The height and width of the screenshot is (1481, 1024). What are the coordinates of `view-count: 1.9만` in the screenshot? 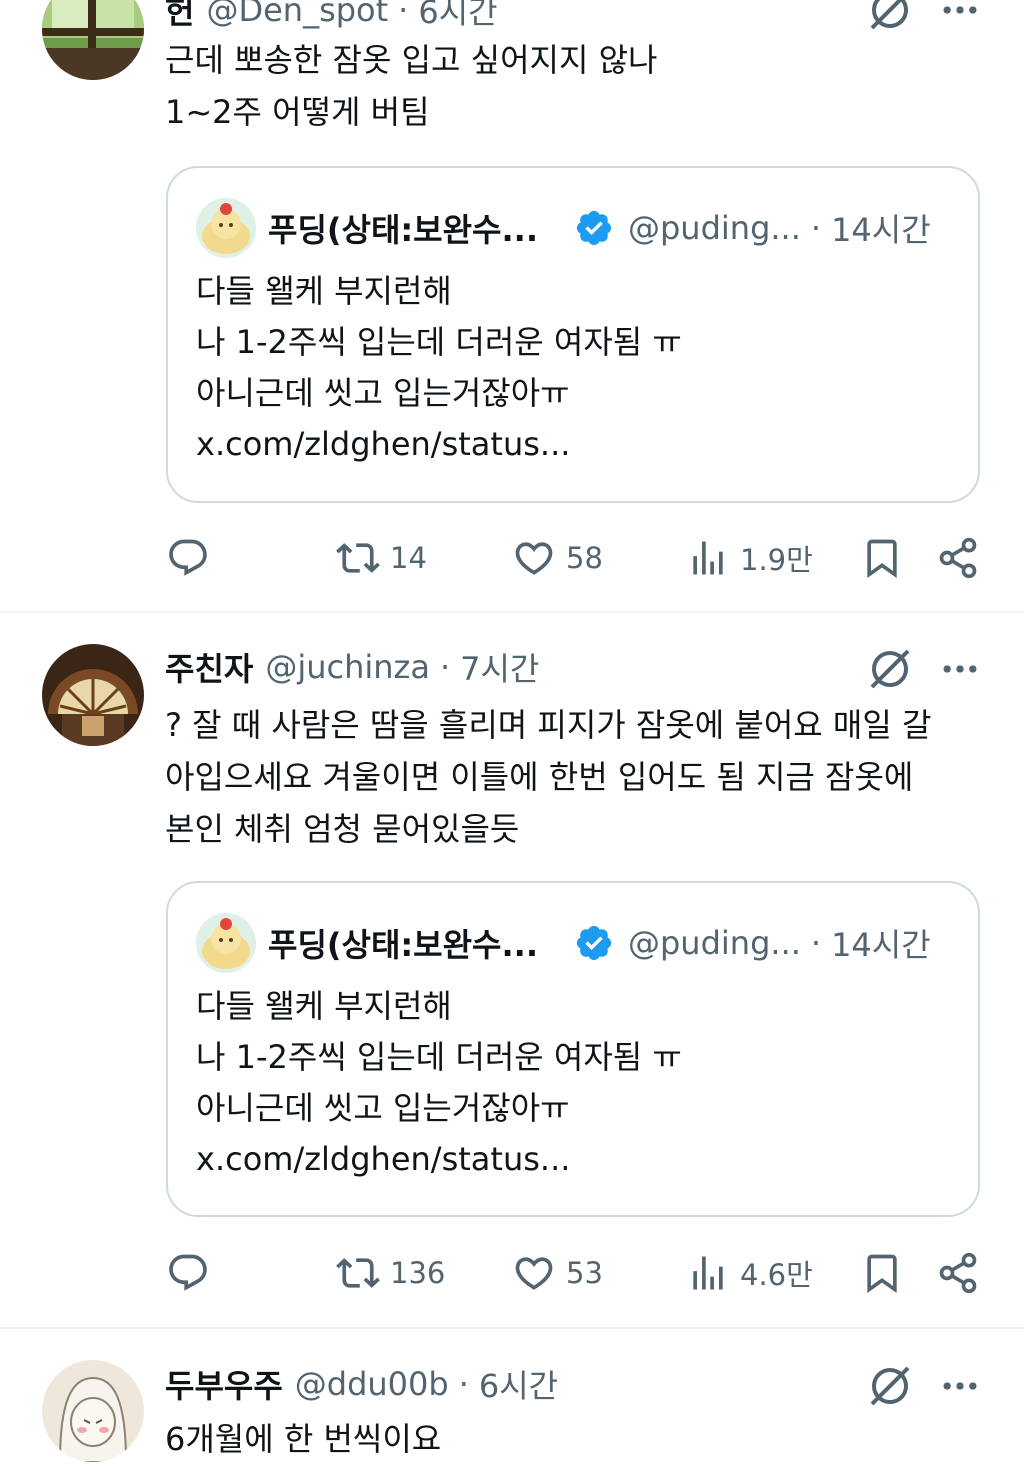 It's located at (776, 560).